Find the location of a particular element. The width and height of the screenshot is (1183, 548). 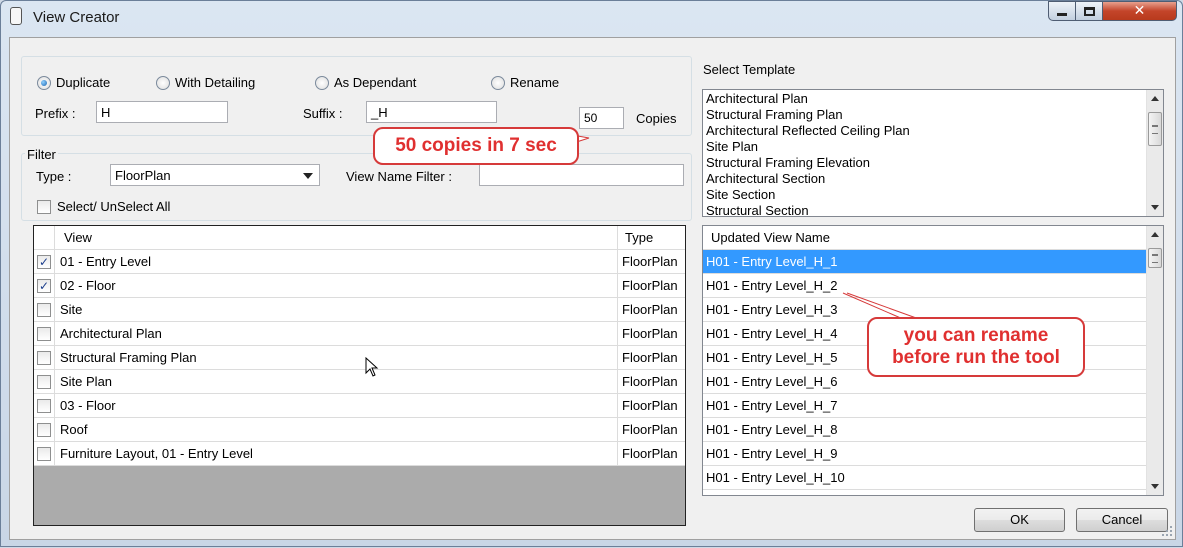

rename-callout-line1: you can rename is located at coordinates (976, 335).